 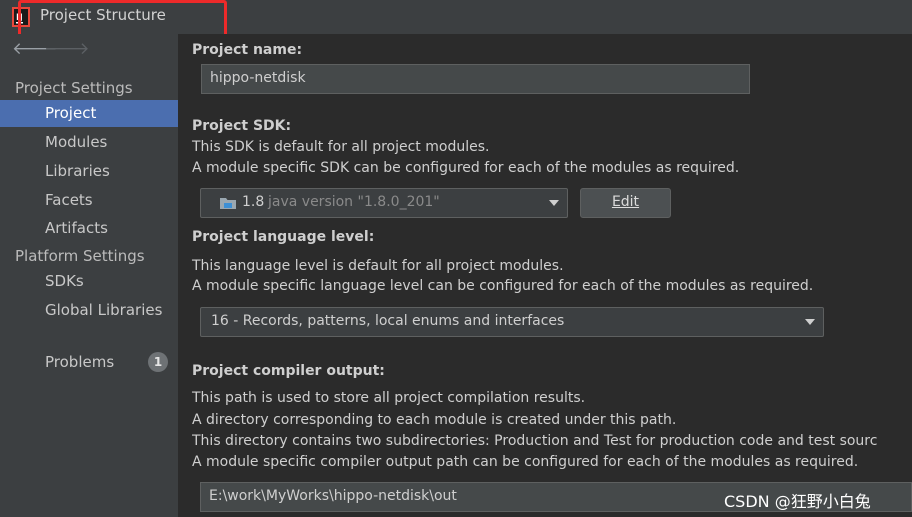 What do you see at coordinates (89, 200) in the screenshot?
I see `sidebar-item-facets: Facets` at bounding box center [89, 200].